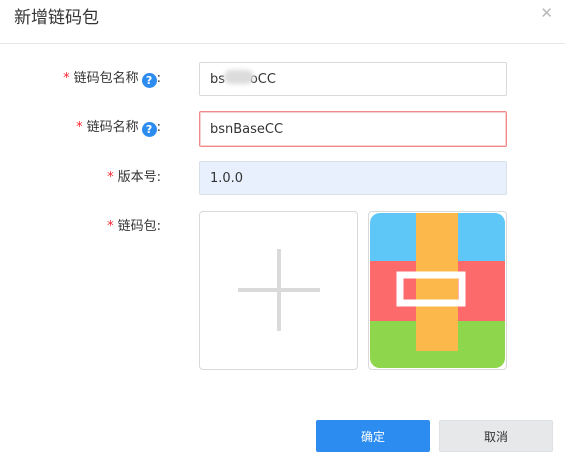 Image resolution: width=565 pixels, height=460 pixels. I want to click on form-row-version: * 版本号:, so click(282, 178).